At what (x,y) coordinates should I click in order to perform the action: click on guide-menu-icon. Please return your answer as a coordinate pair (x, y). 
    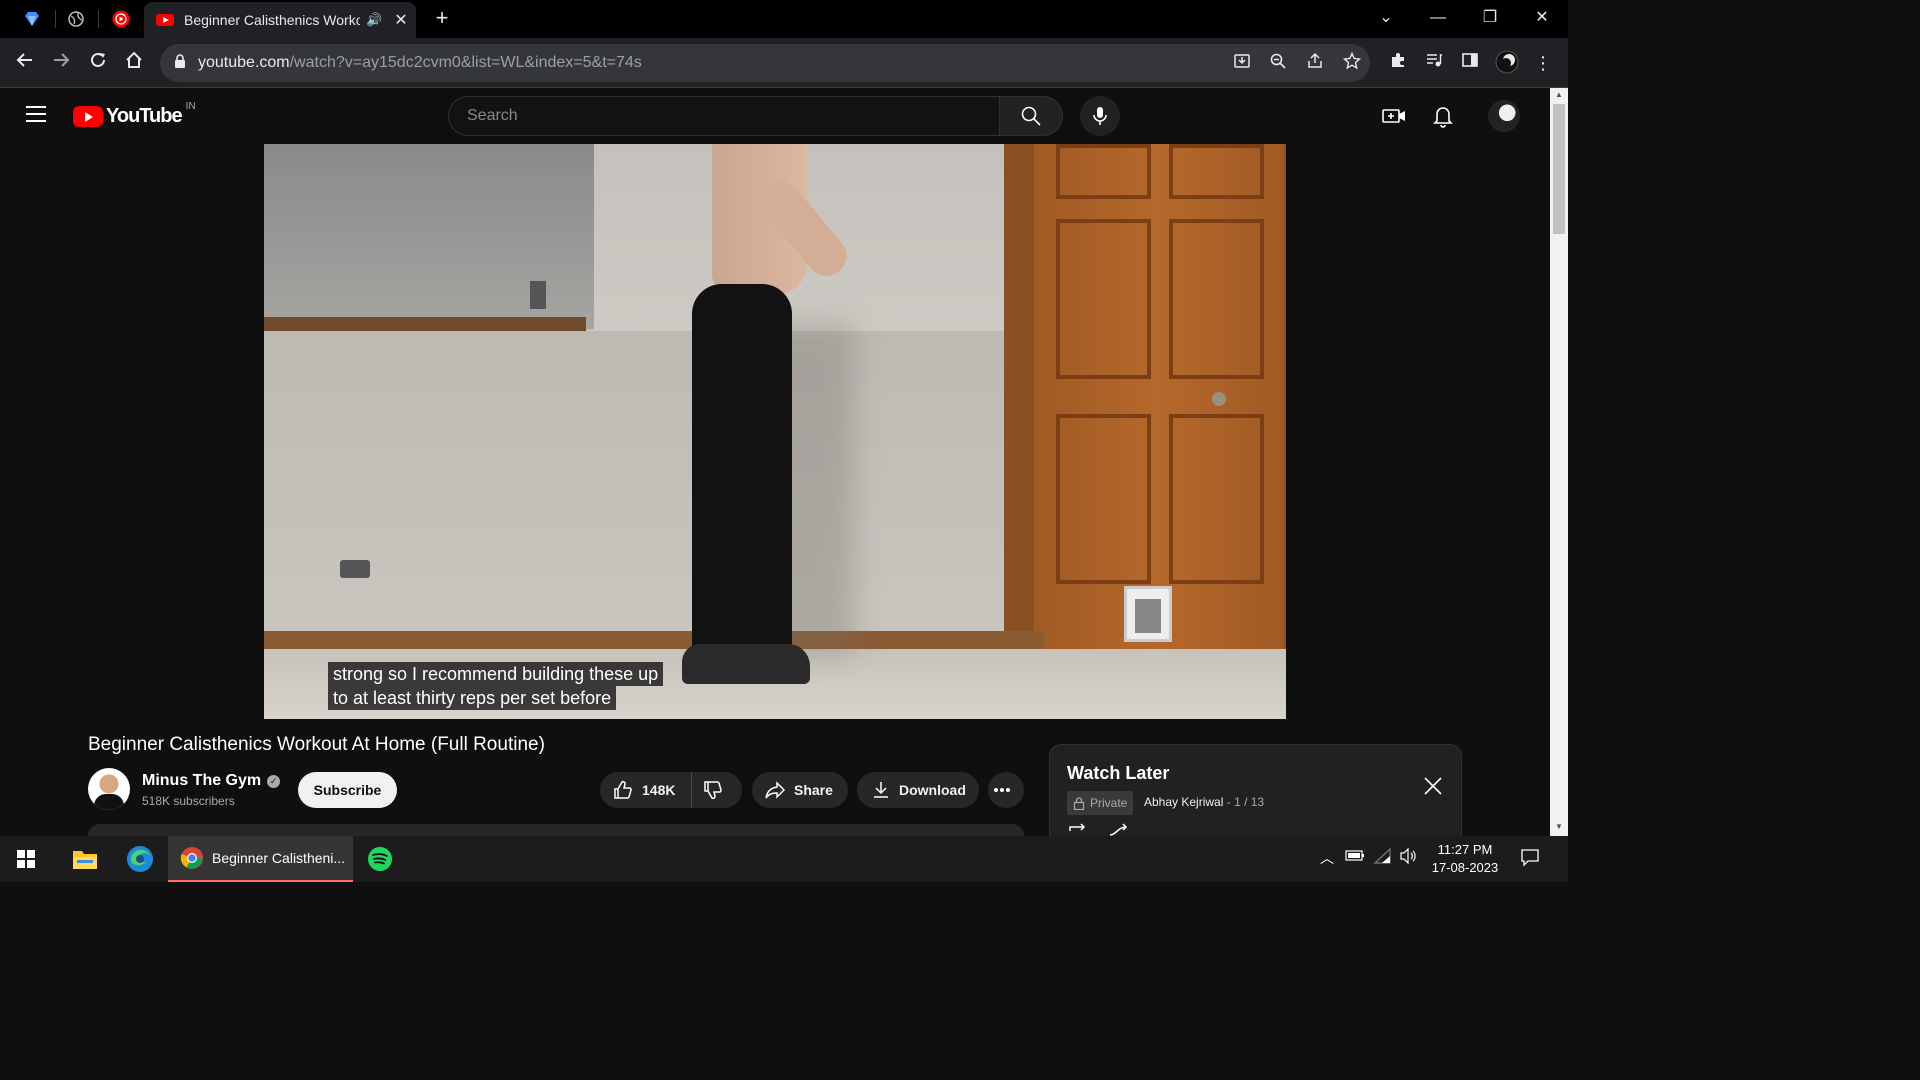
    Looking at the image, I should click on (36, 114).